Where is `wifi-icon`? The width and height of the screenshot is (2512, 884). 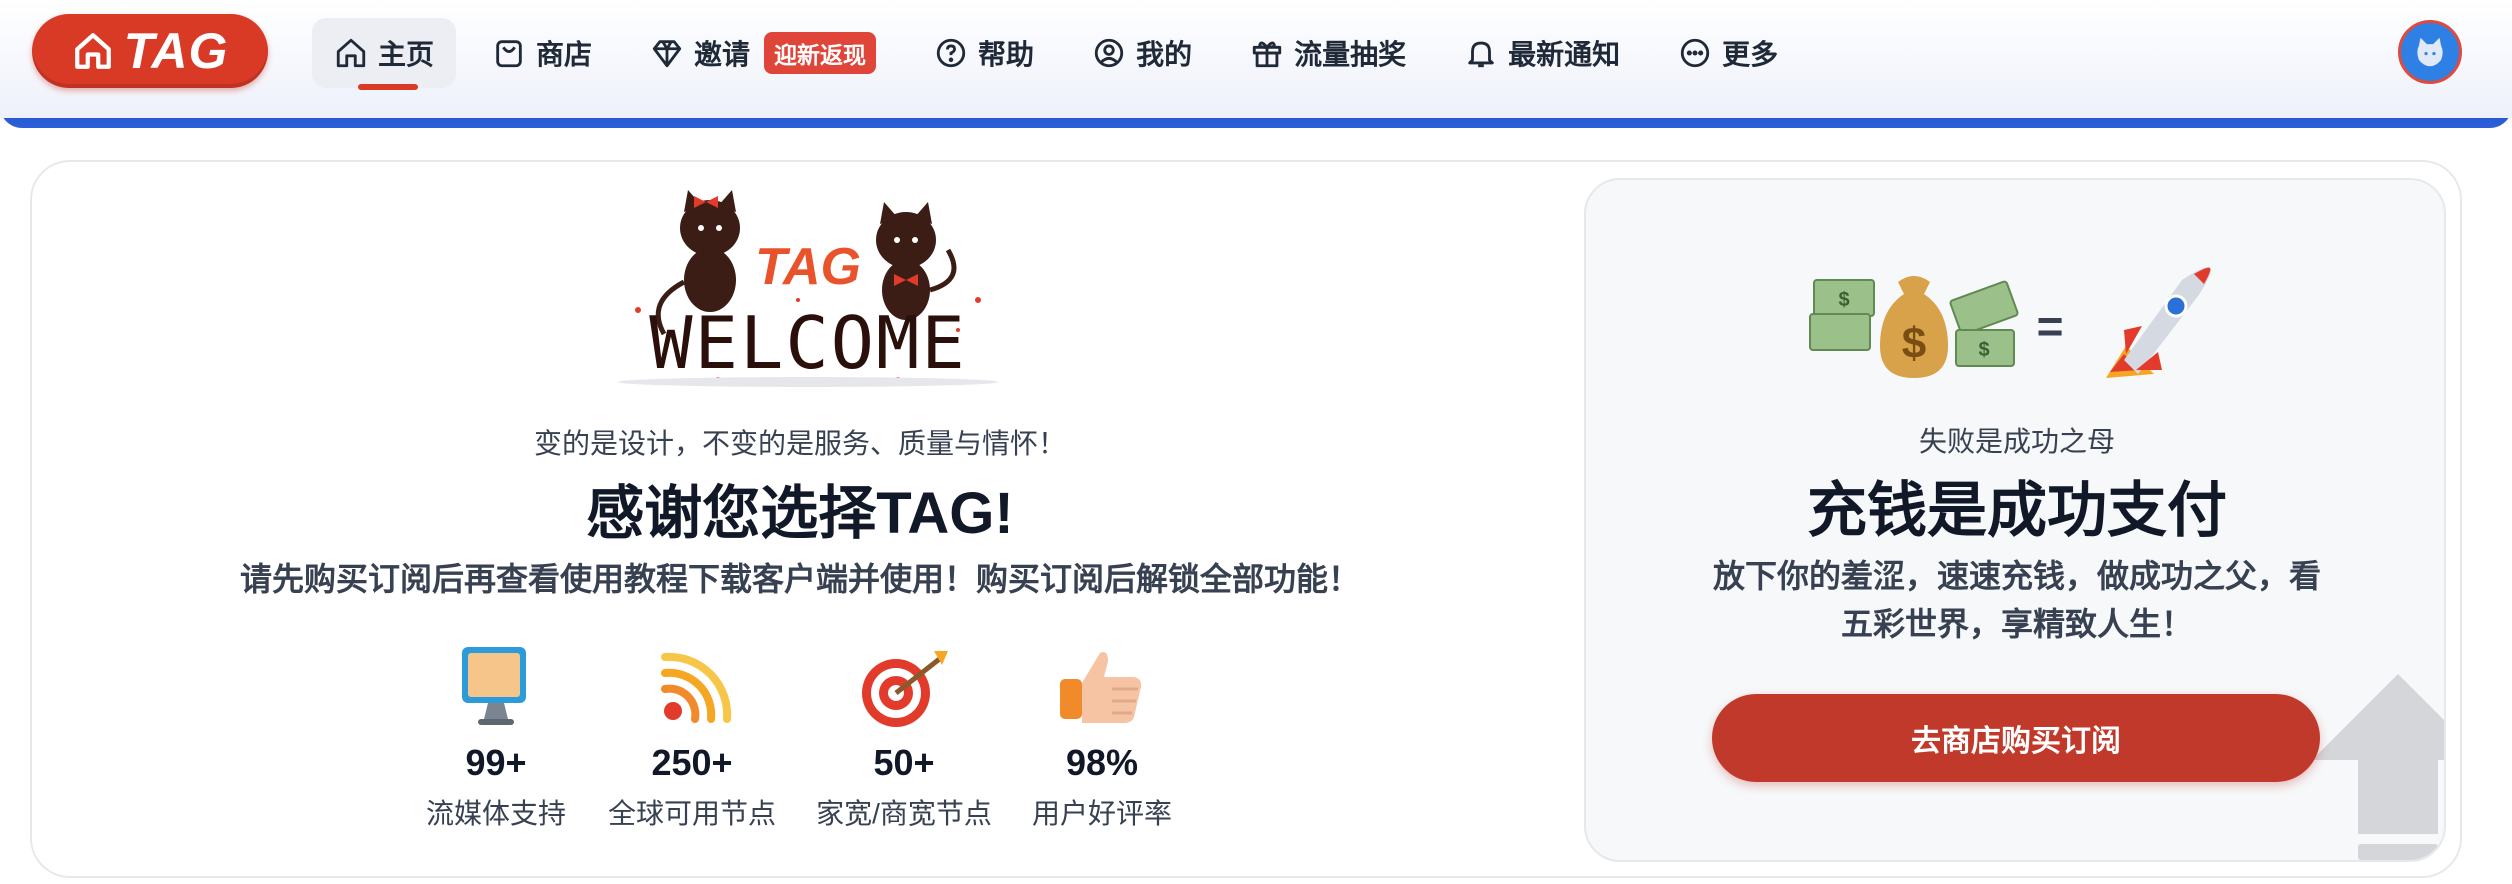 wifi-icon is located at coordinates (696, 687).